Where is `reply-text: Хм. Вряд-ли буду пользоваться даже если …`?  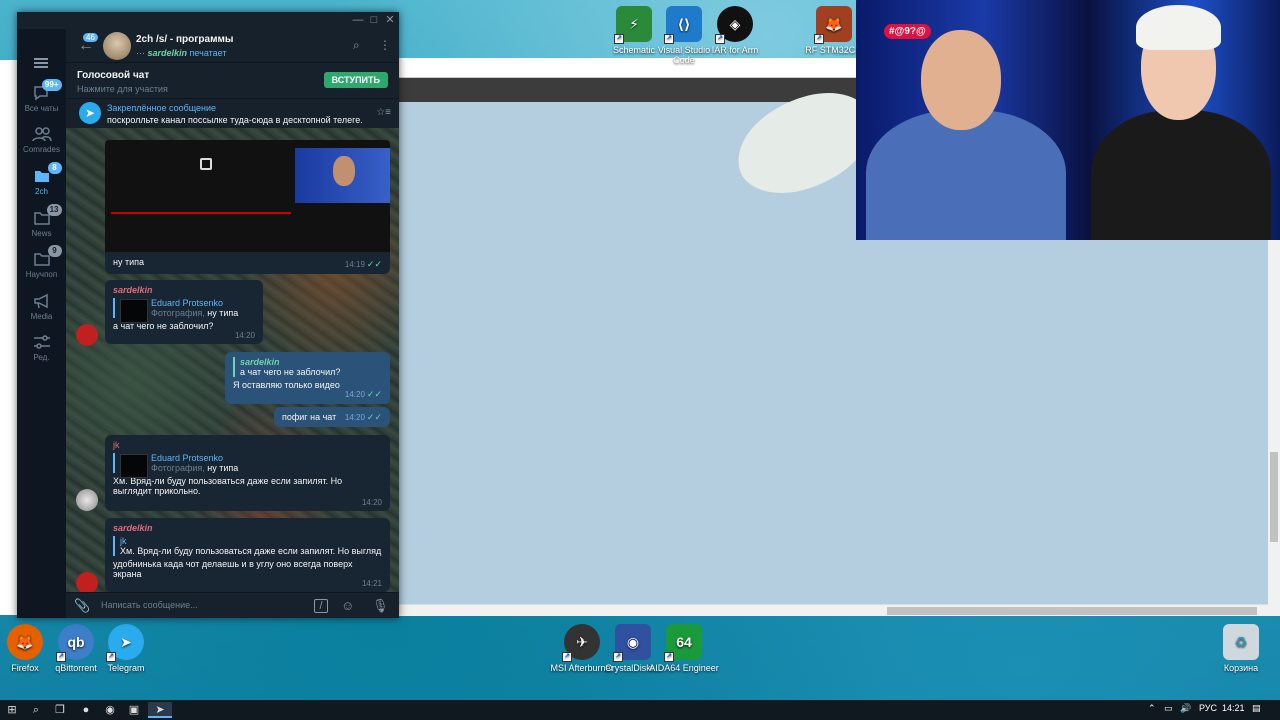
reply-text: Хм. Вряд-ли буду пользоваться даже если … is located at coordinates (251, 551).